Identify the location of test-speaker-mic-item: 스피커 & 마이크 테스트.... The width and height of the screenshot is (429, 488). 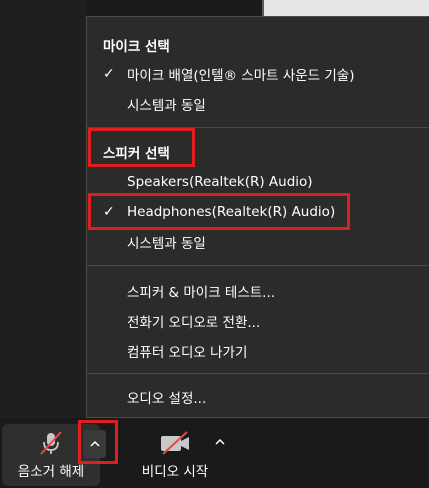
(258, 291).